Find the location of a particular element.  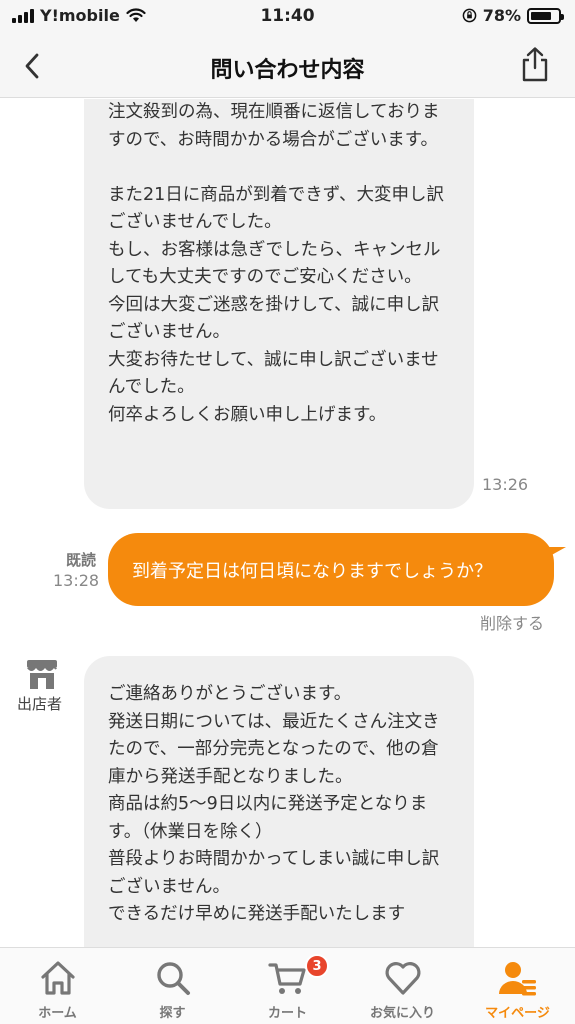

battery-level is located at coordinates (541, 15).